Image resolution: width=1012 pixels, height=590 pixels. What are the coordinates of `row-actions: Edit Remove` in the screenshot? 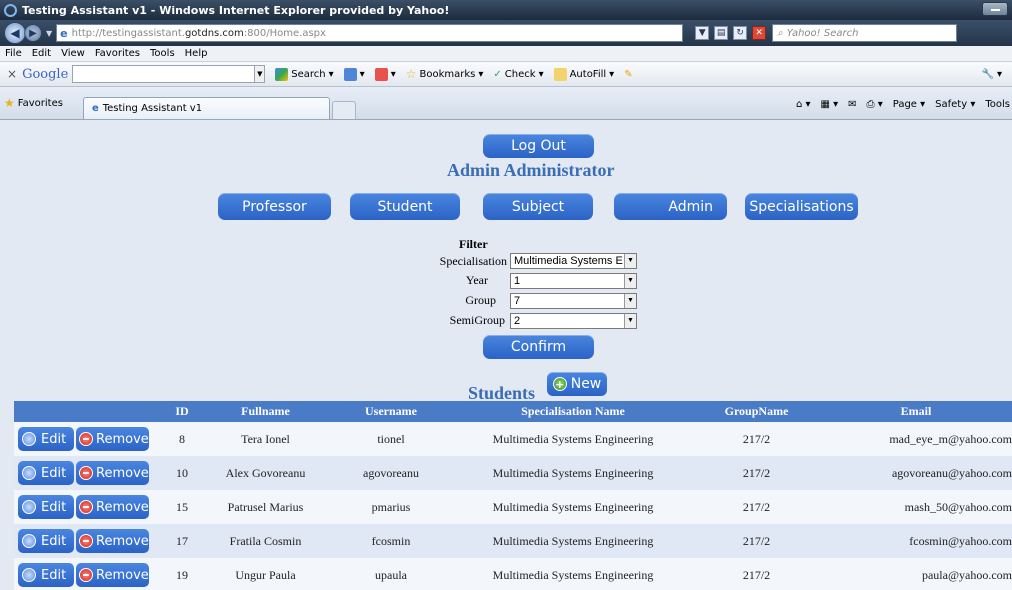 It's located at (88, 507).